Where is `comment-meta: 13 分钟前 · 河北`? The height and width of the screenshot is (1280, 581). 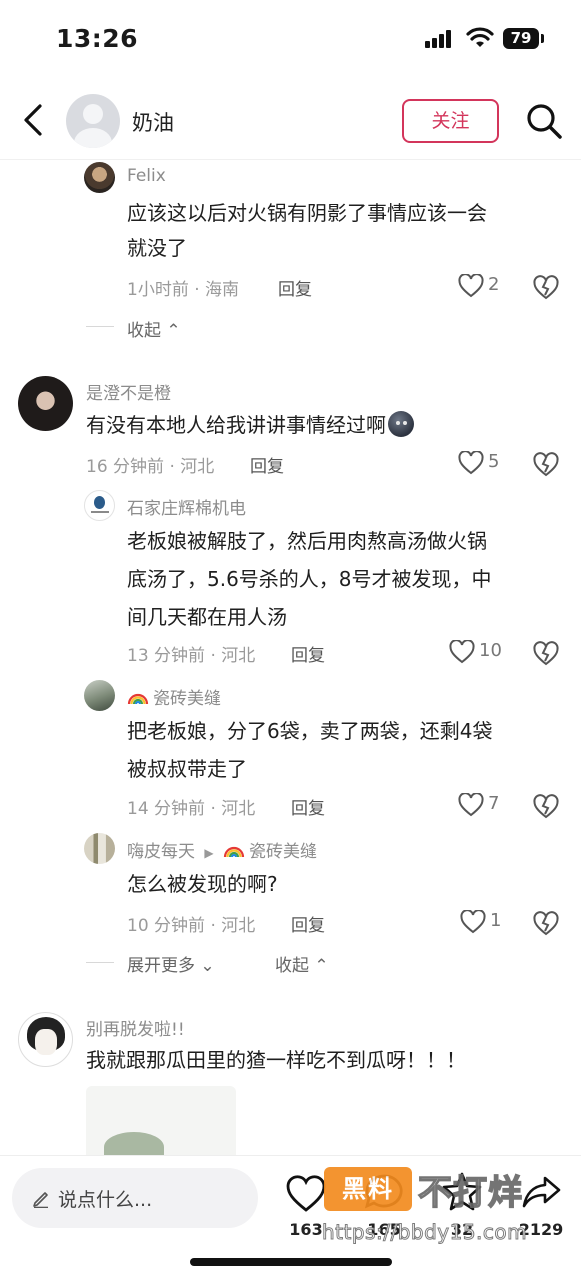 comment-meta: 13 分钟前 · 河北 is located at coordinates (191, 656).